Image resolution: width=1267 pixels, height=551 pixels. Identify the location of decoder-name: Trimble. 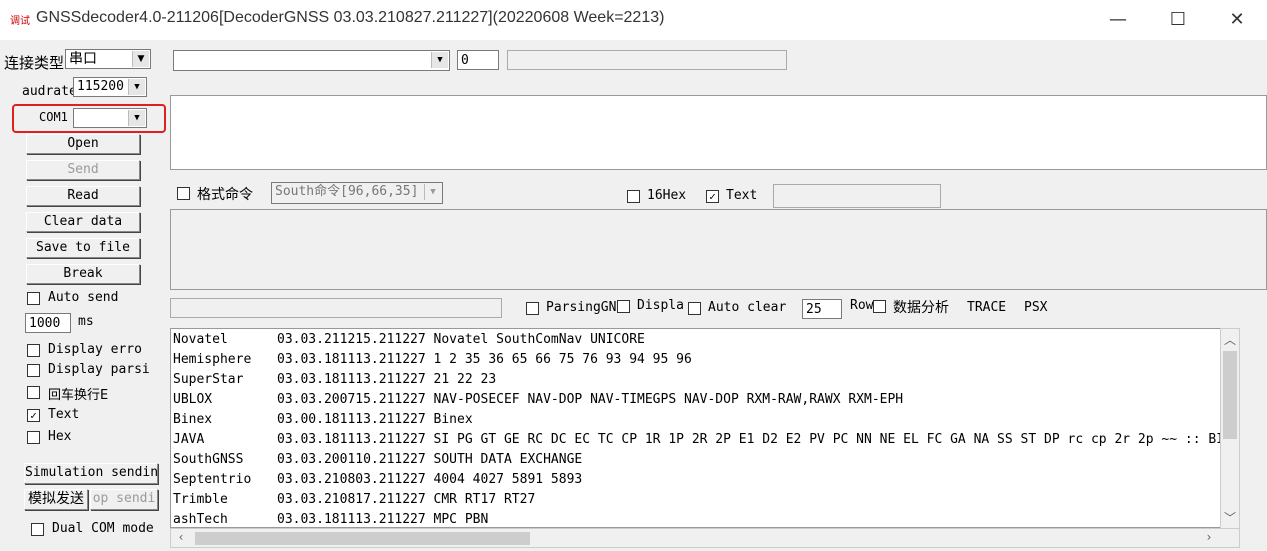
(200, 499).